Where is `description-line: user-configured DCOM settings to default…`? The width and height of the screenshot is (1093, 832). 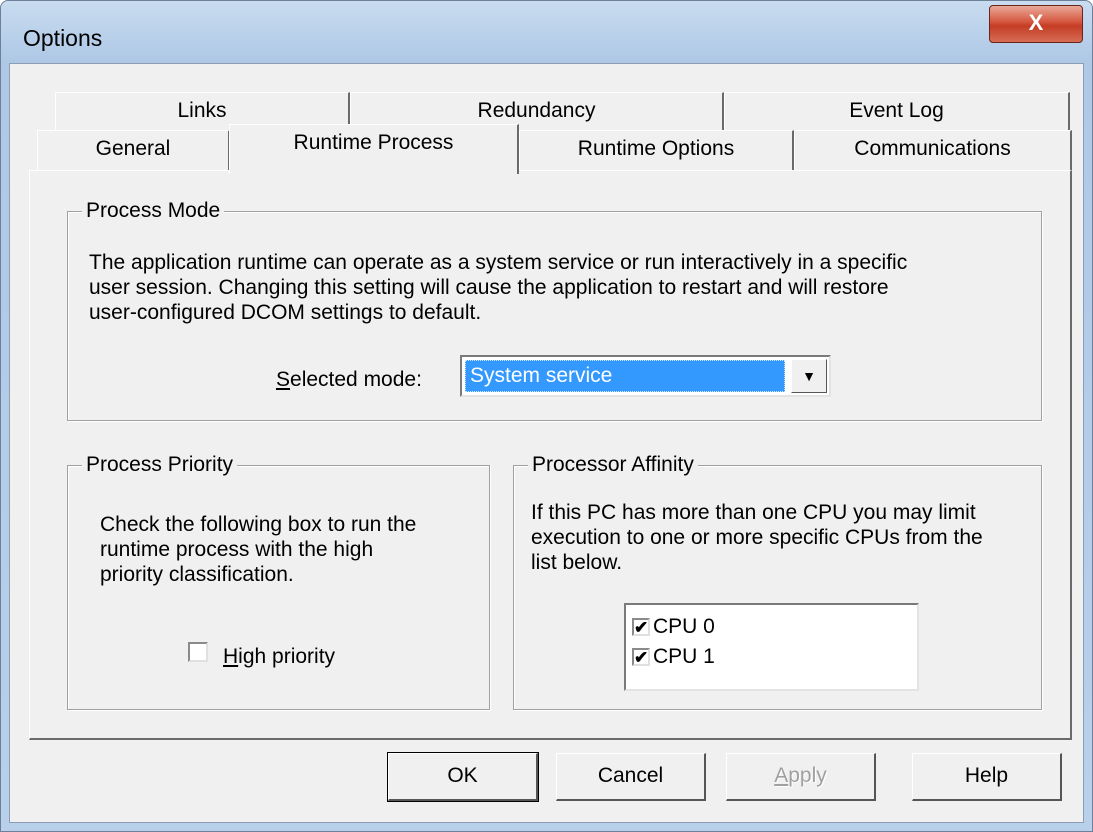
description-line: user-configured DCOM settings to default… is located at coordinates (285, 312).